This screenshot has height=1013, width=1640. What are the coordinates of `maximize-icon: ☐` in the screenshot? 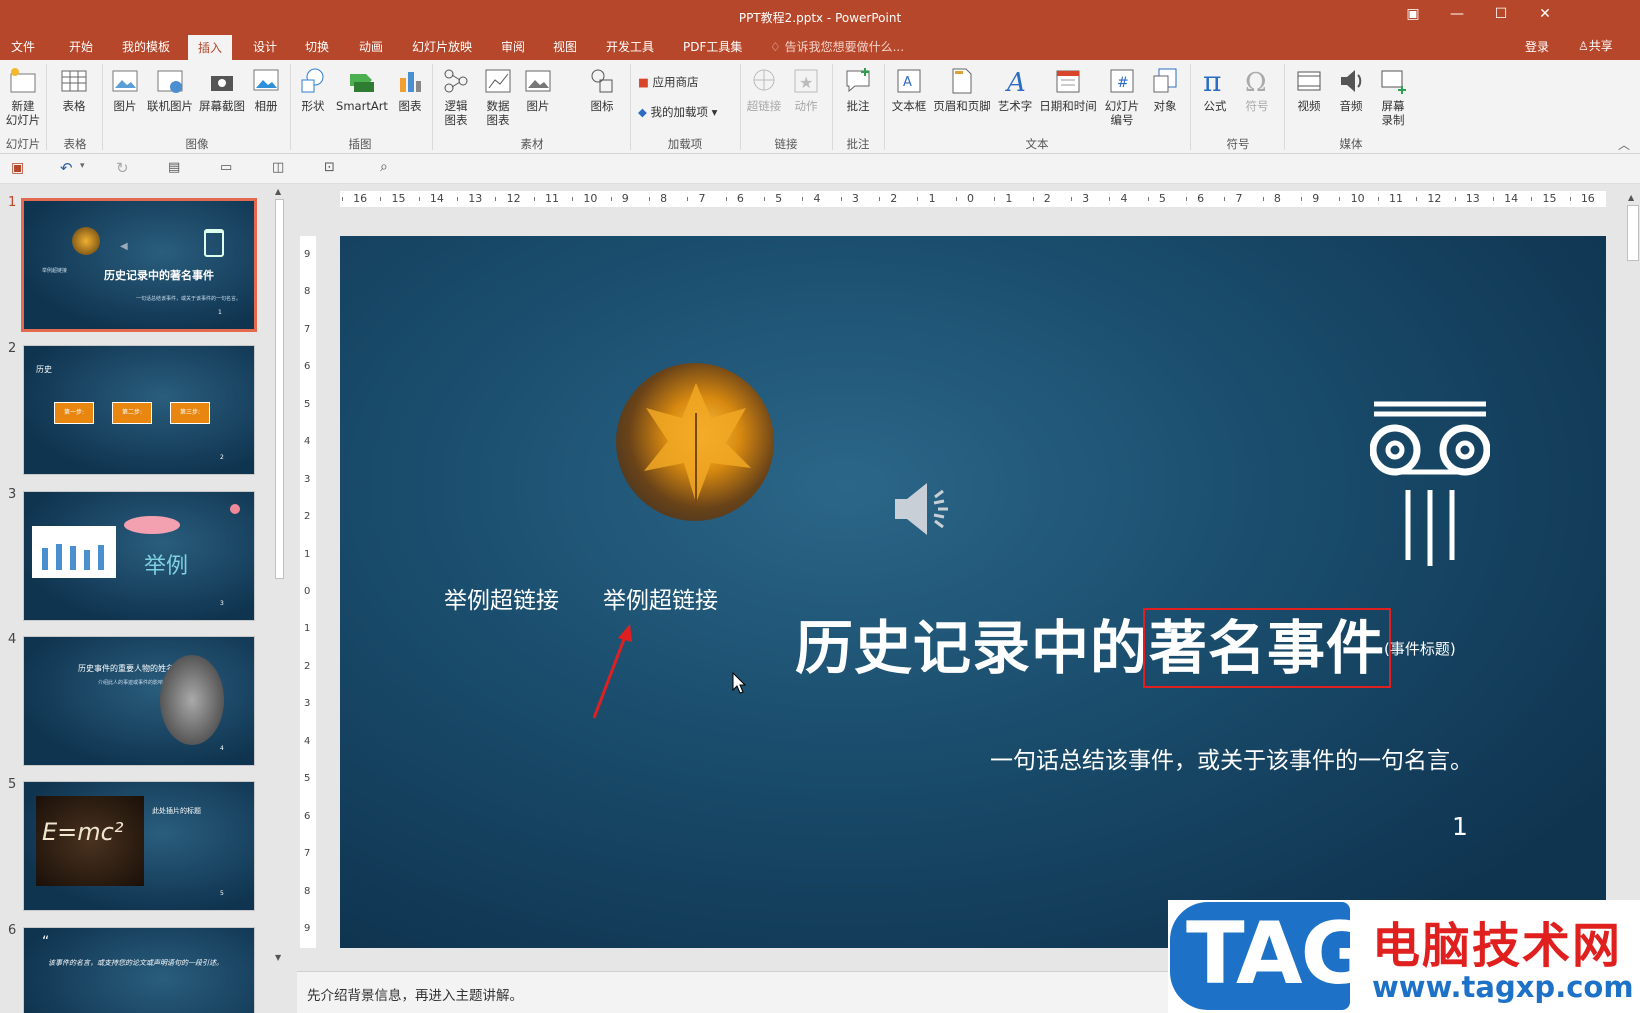 It's located at (1501, 14).